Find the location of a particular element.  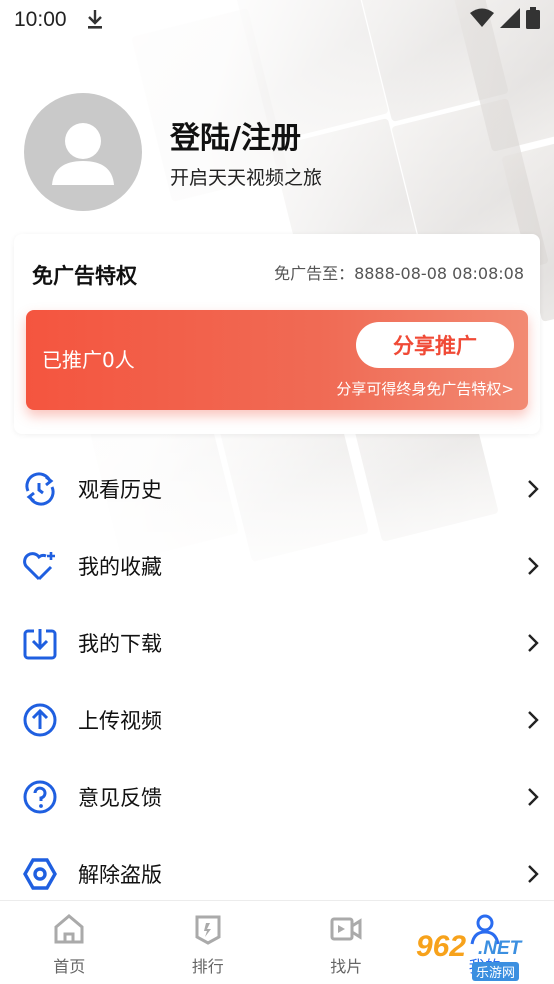

heart-plus-icon is located at coordinates (40, 566).